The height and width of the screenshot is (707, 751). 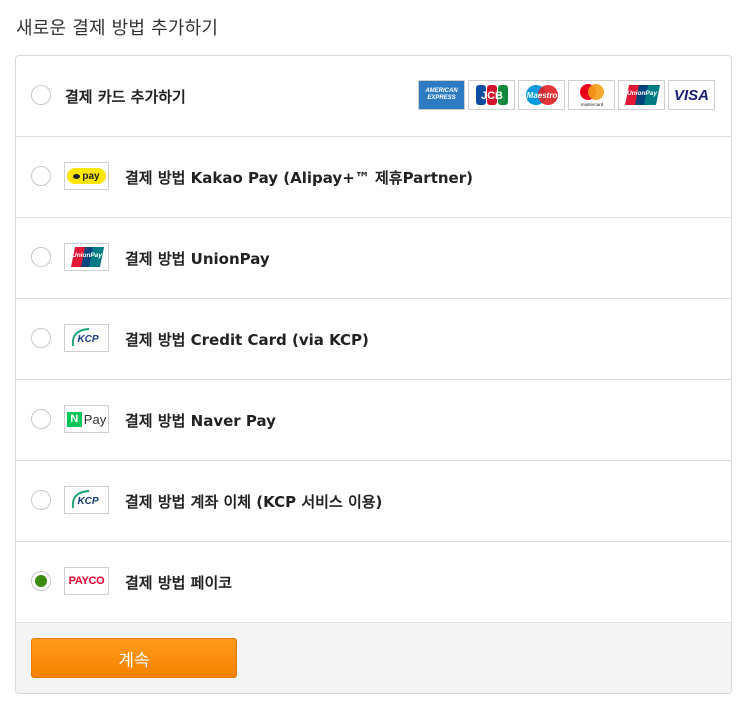 I want to click on mastercard-logo: mastercard, so click(x=591, y=95).